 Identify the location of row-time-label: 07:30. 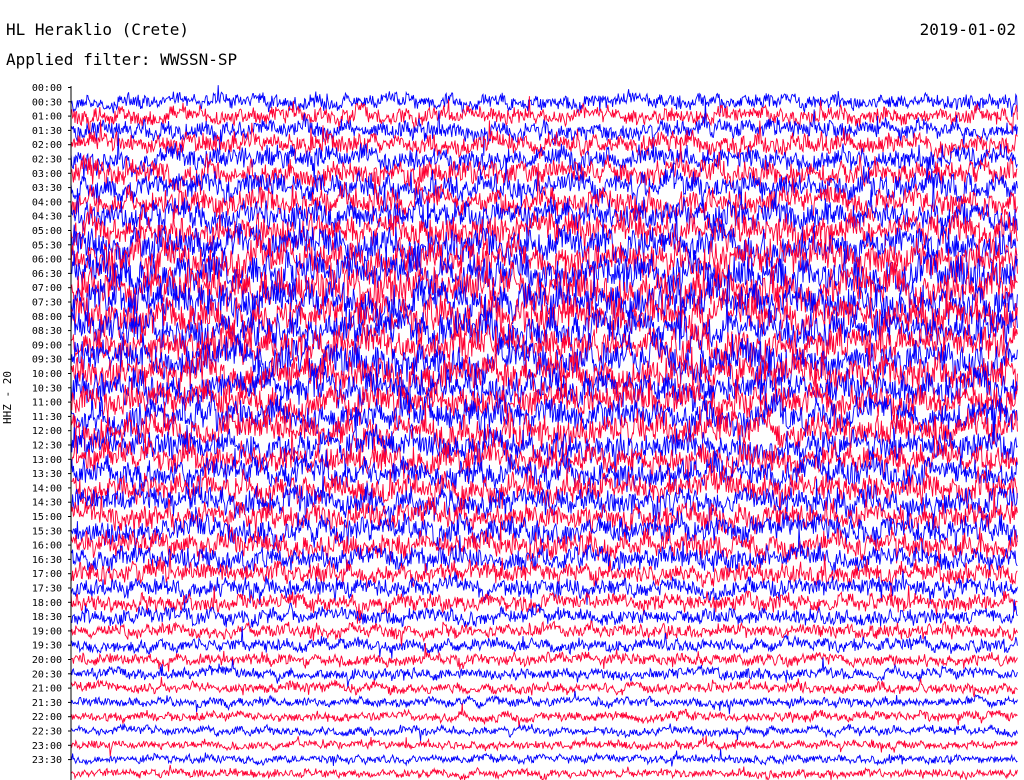
(47, 303).